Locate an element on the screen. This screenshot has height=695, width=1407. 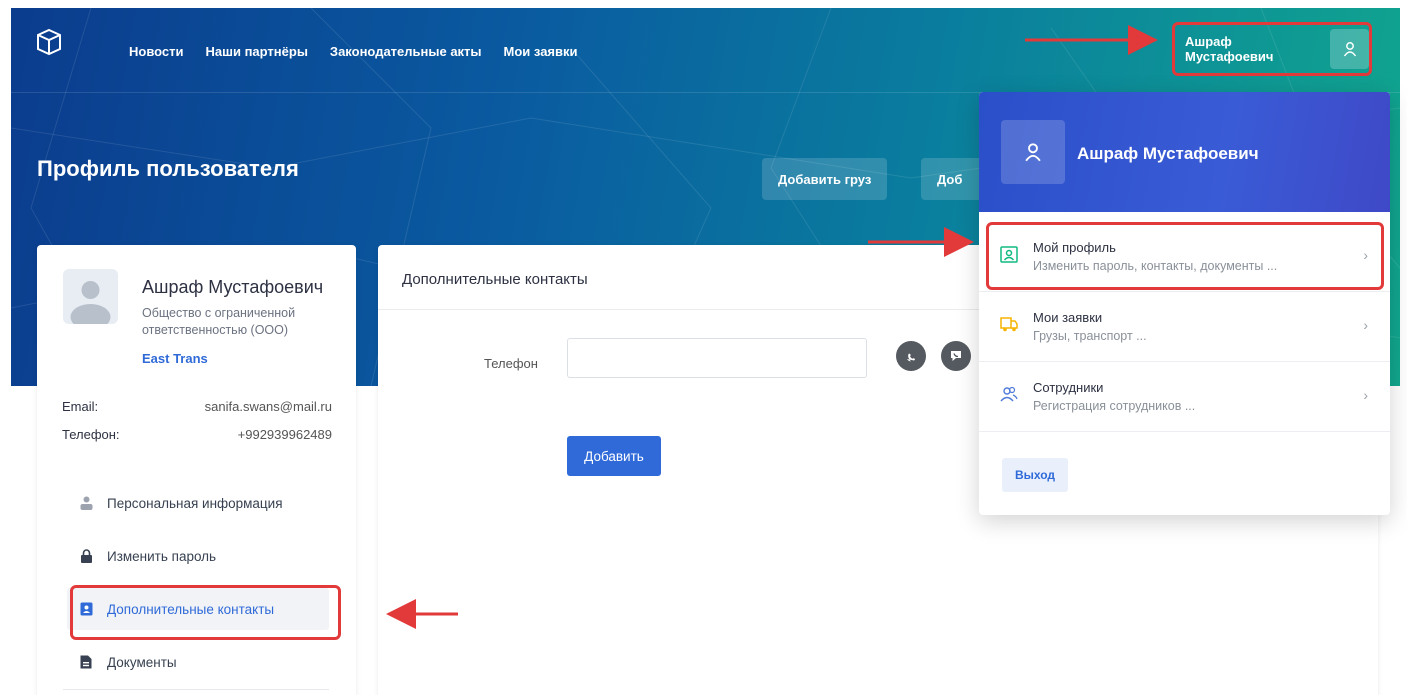
card-divider is located at coordinates (196, 689).